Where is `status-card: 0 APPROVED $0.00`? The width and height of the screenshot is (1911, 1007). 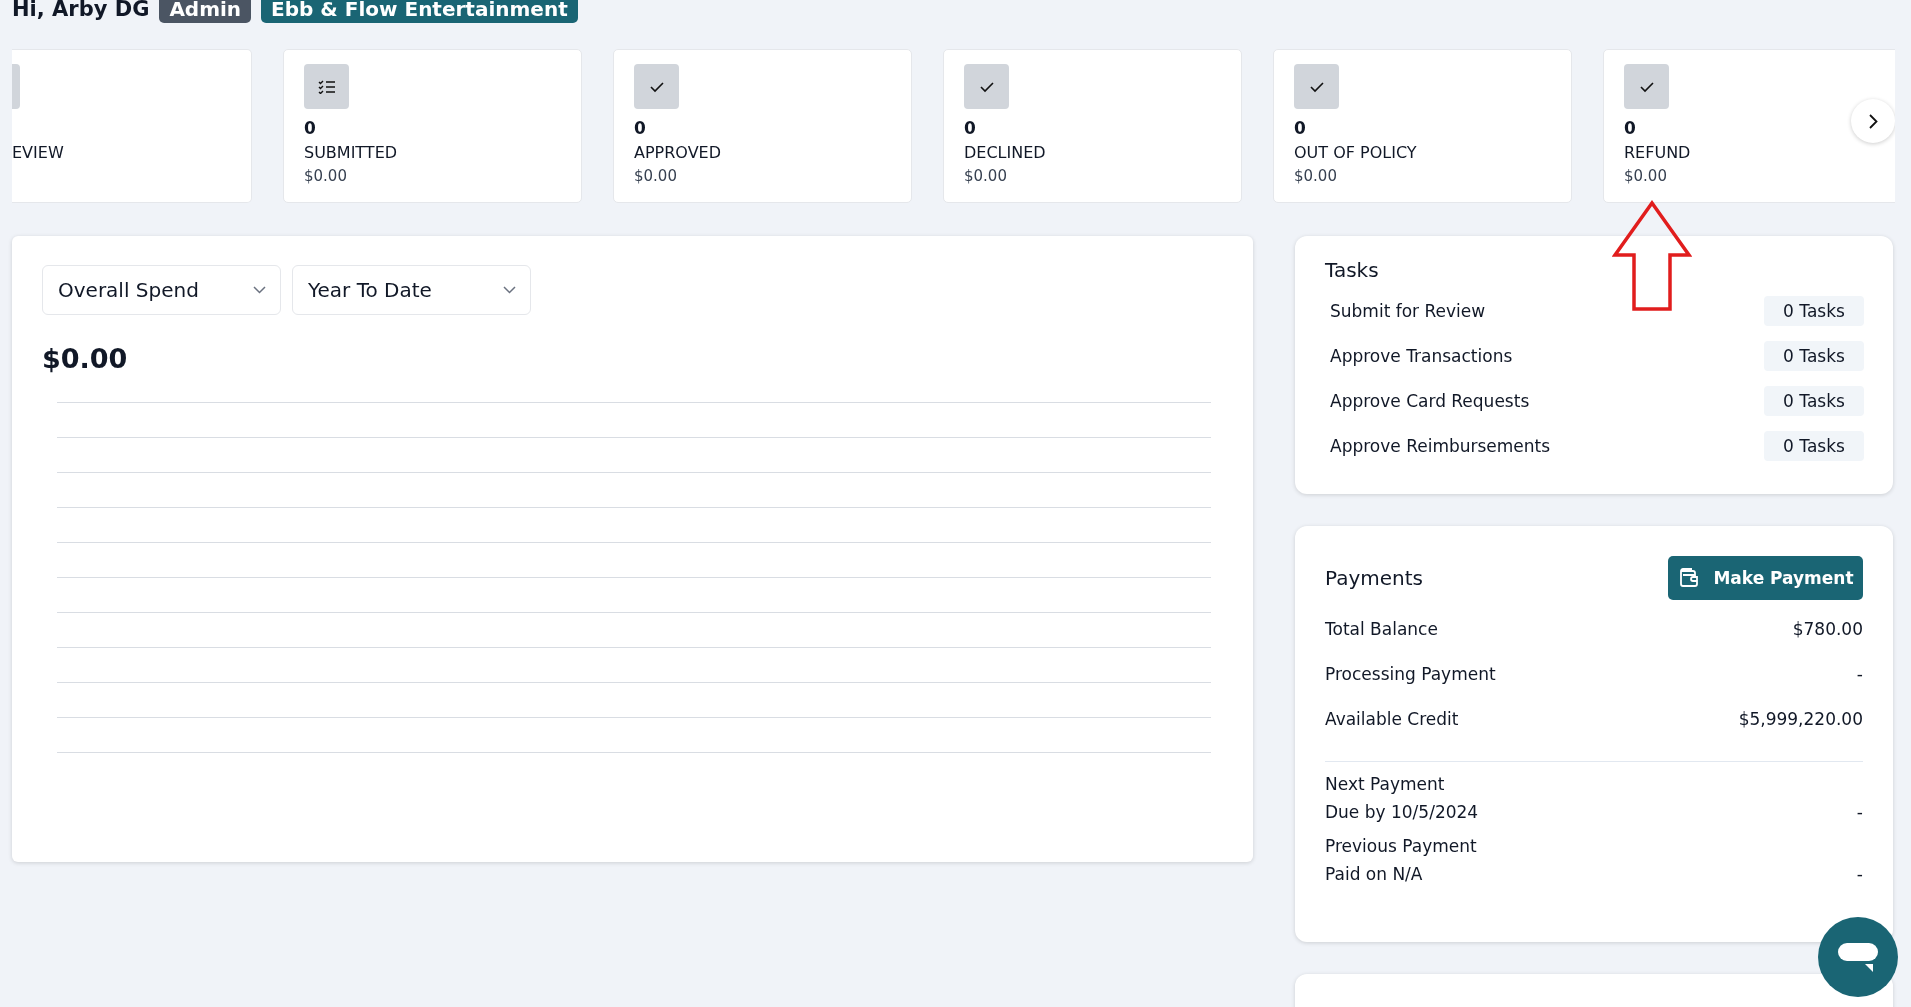
status-card: 0 APPROVED $0.00 is located at coordinates (762, 126).